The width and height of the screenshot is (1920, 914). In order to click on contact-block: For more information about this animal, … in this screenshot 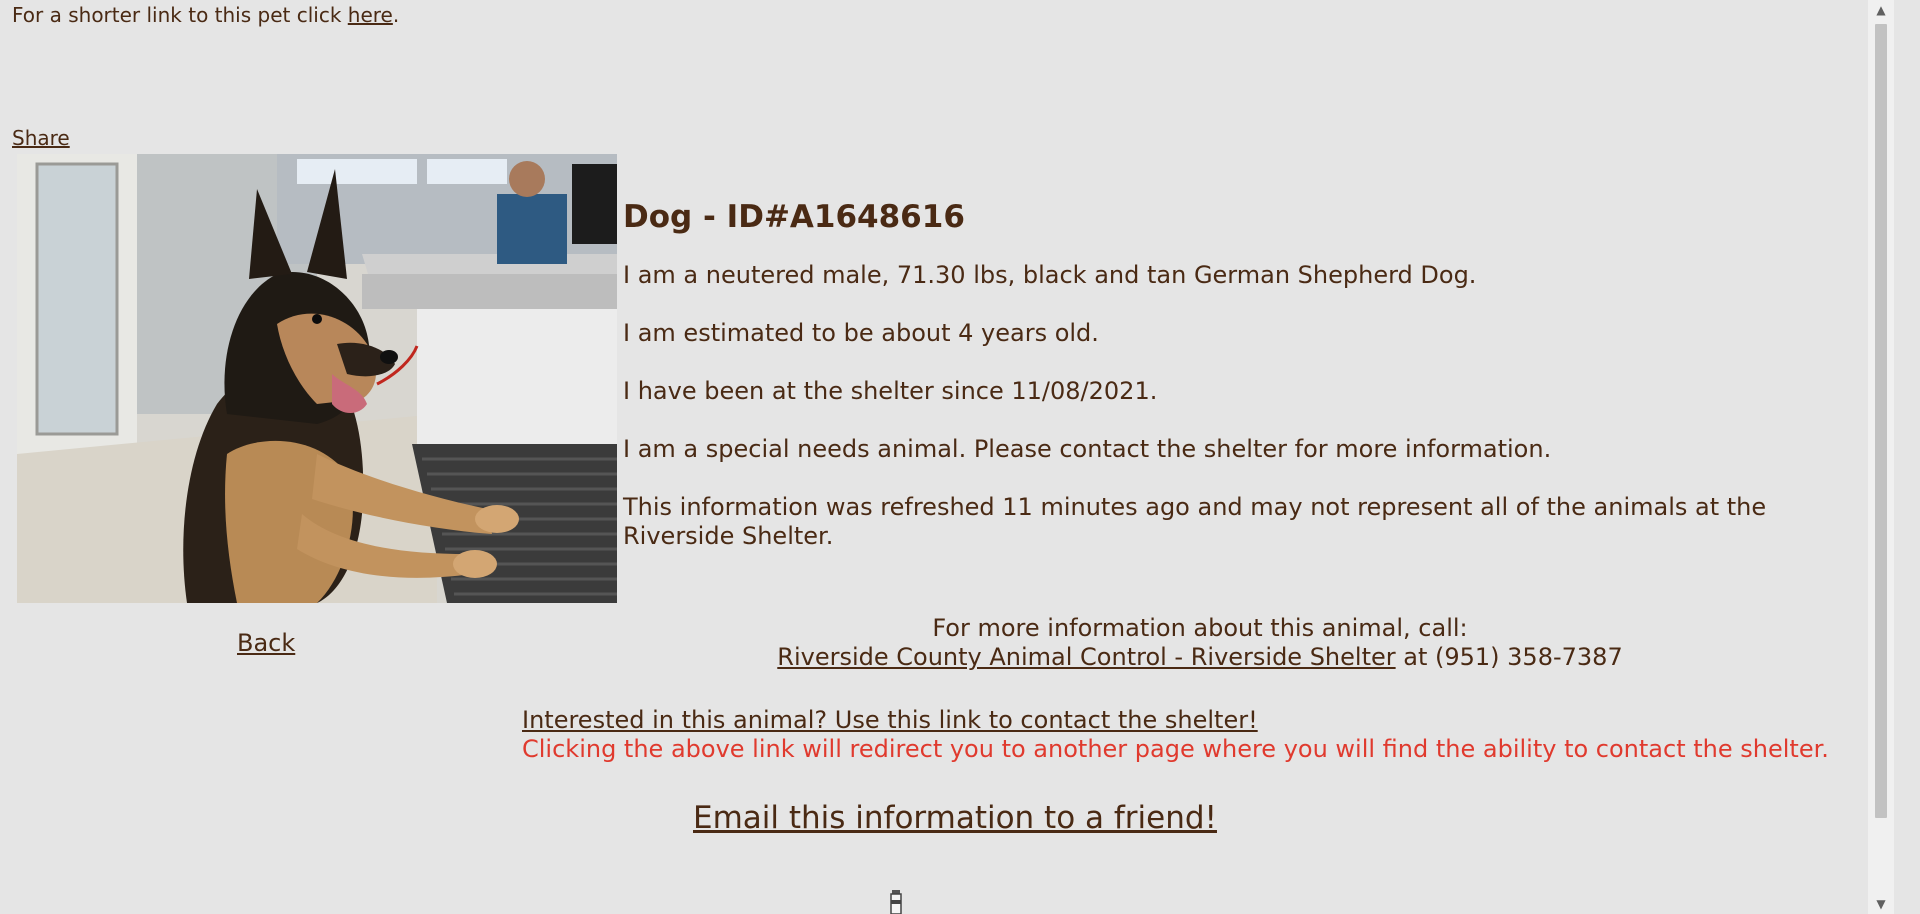, I will do `click(1200, 643)`.